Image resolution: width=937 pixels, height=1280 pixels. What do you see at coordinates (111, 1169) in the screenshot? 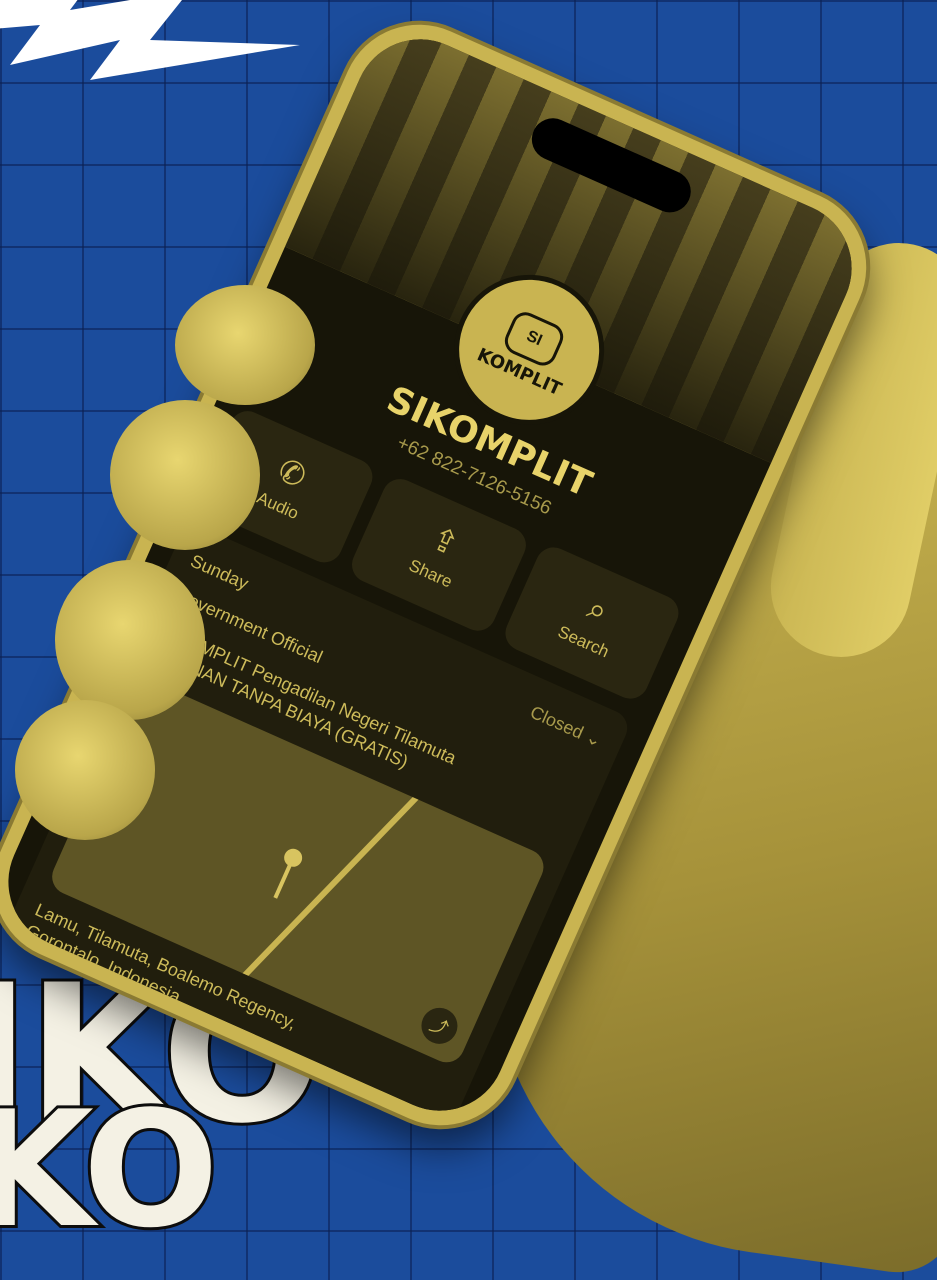
I see `background-headline-left-bottom: KO` at bounding box center [111, 1169].